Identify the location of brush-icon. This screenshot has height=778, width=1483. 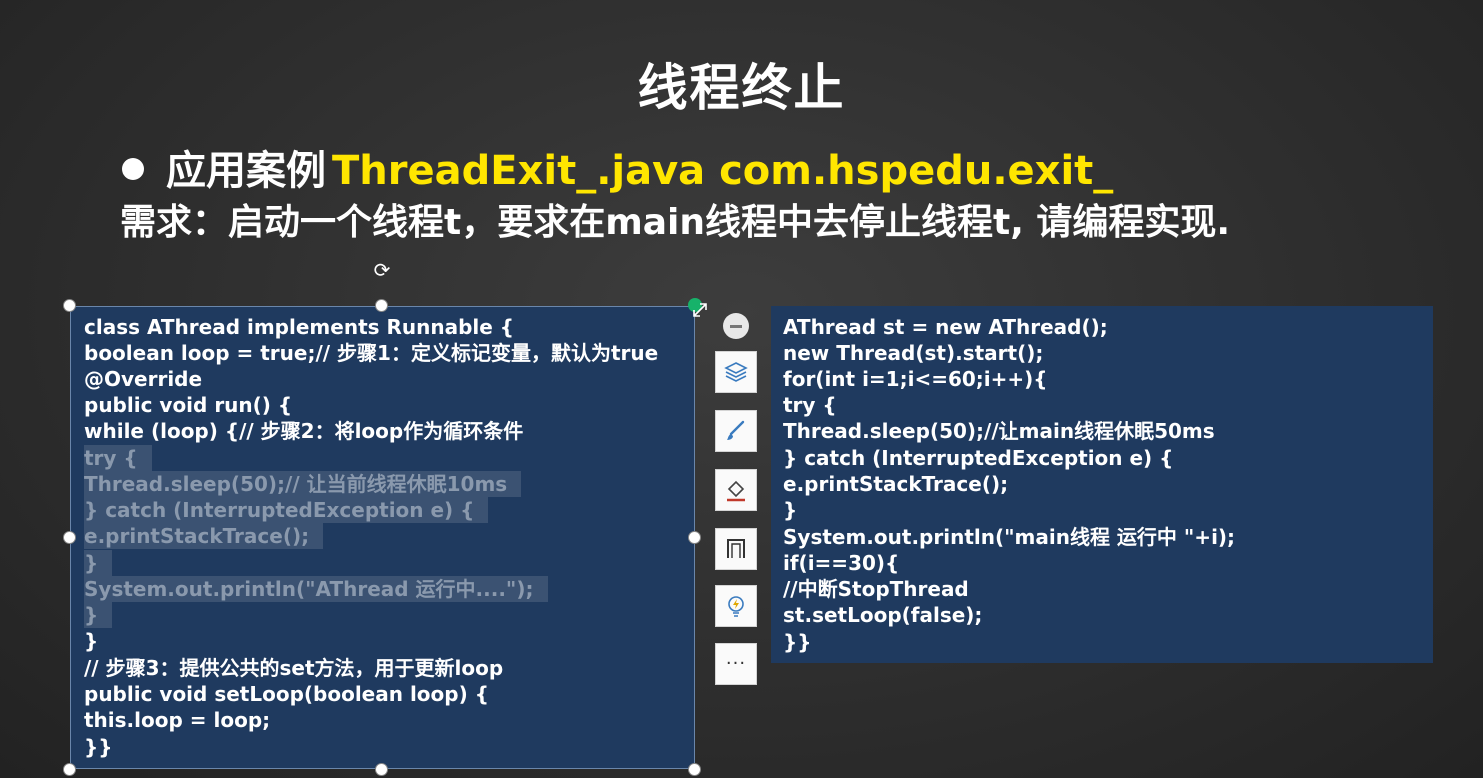
(736, 430).